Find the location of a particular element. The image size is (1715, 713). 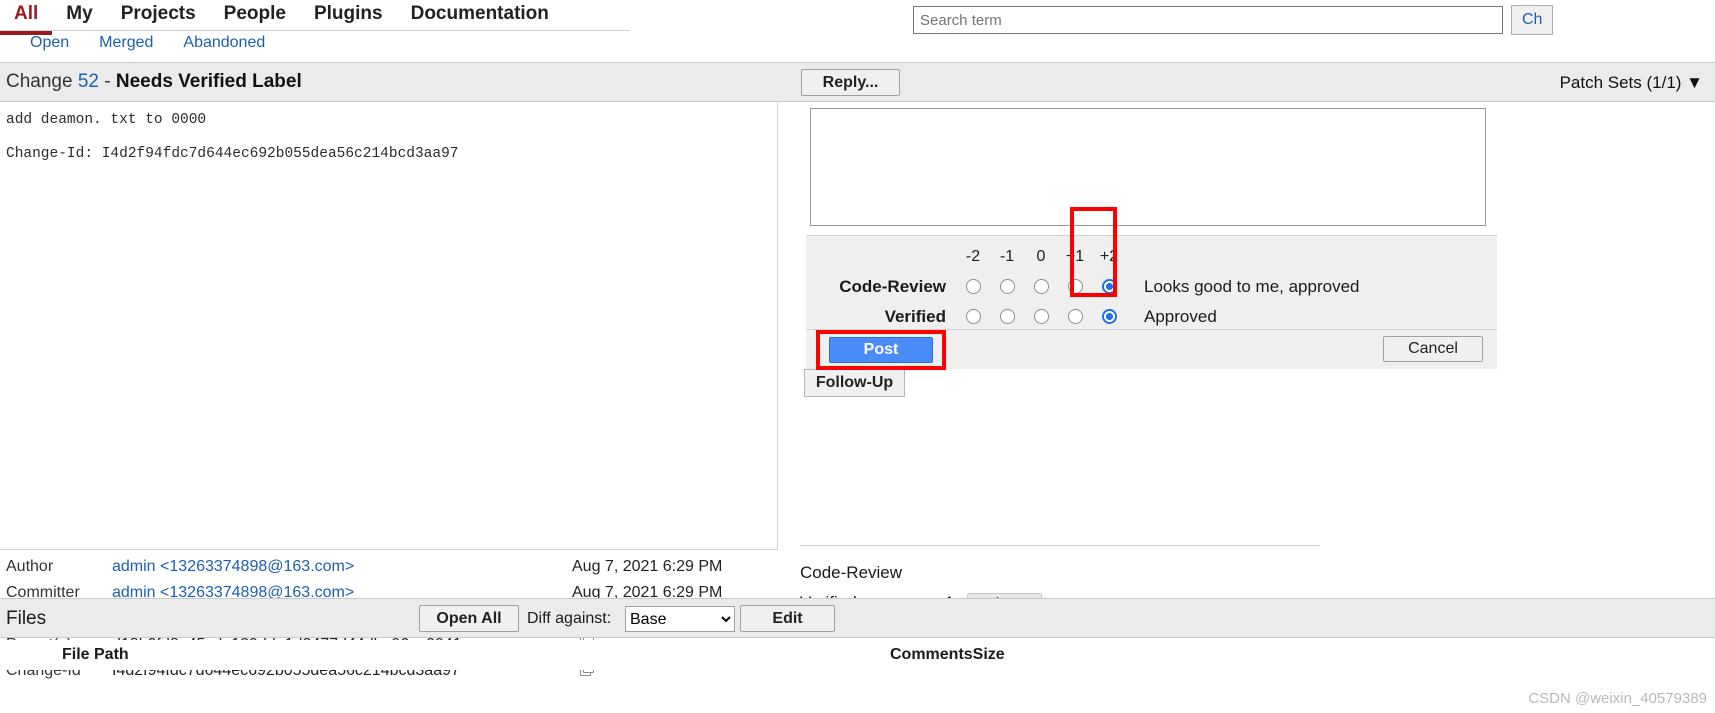

cancel-button: Cancel is located at coordinates (1433, 349).